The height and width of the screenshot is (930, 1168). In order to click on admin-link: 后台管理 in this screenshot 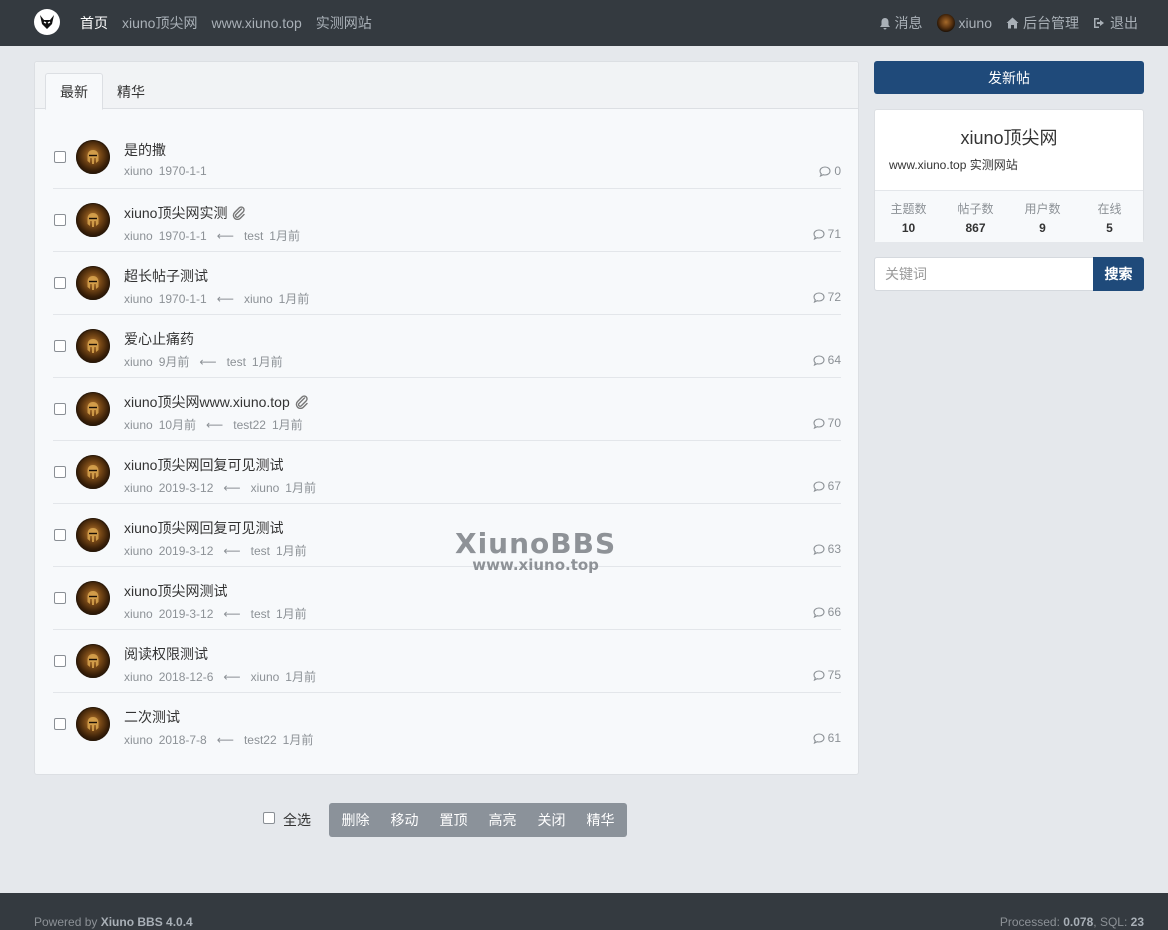, I will do `click(1042, 23)`.